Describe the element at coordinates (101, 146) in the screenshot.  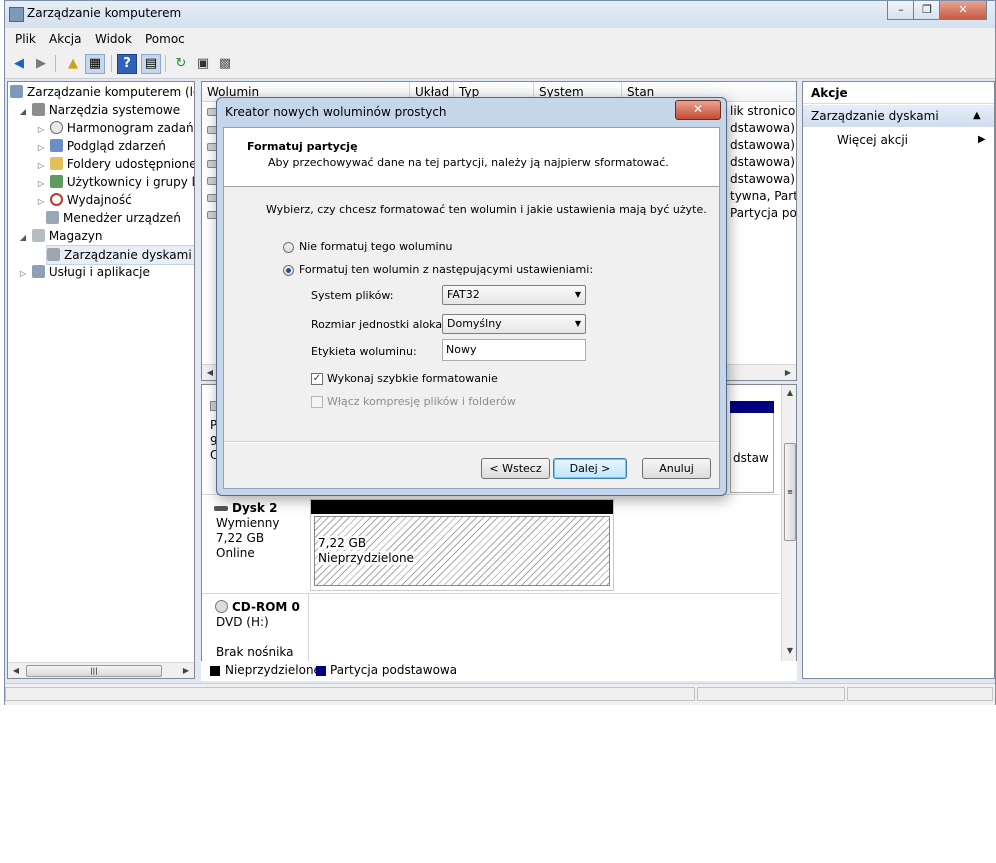
I see `tree-item-event-viewer: ▷ Podgląd zdarzeń` at that location.